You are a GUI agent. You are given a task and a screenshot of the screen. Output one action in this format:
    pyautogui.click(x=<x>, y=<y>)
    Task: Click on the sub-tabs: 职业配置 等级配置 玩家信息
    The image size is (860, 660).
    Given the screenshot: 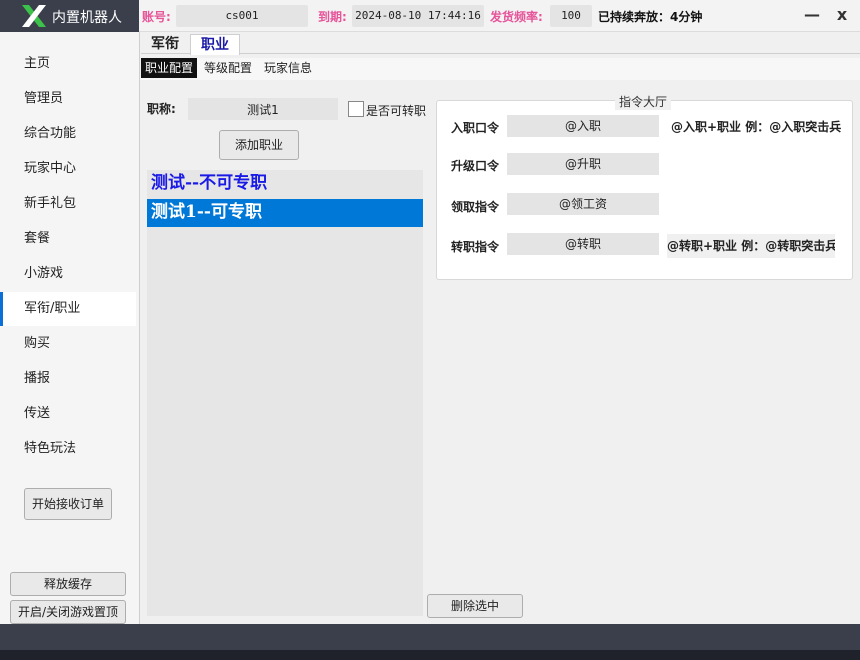 What is the action you would take?
    pyautogui.click(x=500, y=69)
    